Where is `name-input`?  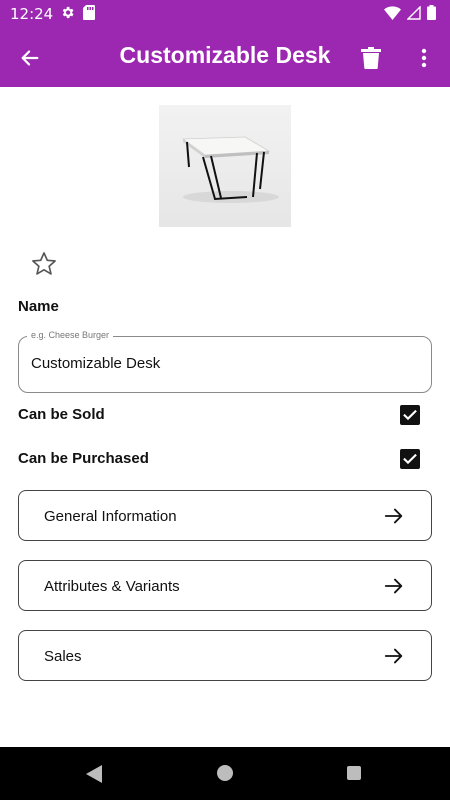
name-input is located at coordinates (221, 363).